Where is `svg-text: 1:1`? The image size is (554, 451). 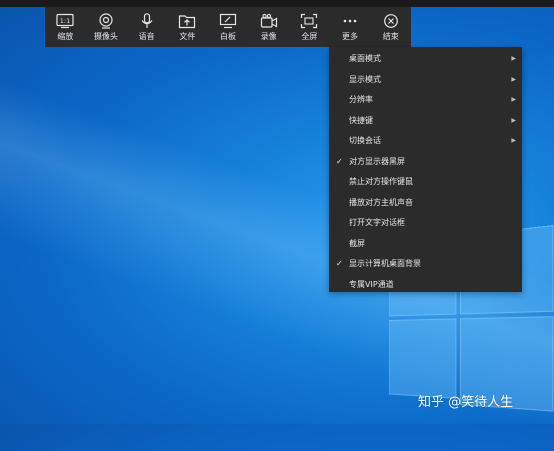
svg-text: 1:1 is located at coordinates (65, 21).